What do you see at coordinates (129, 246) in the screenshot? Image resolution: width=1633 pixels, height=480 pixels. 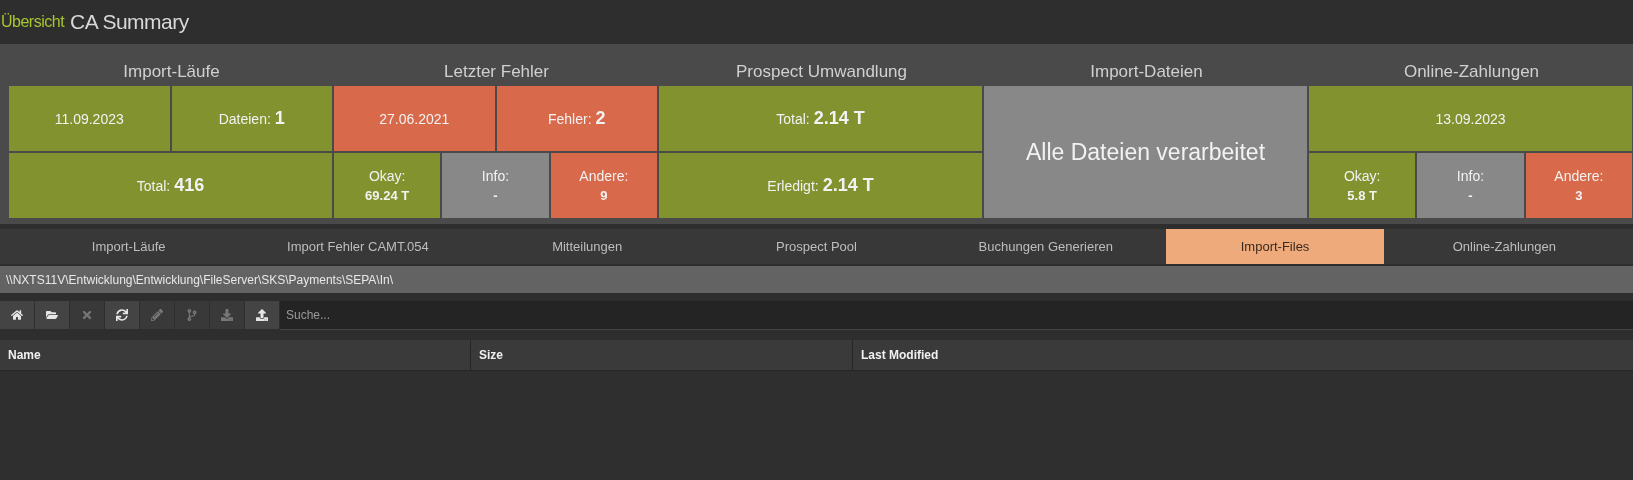 I see `tab: Import-Läufe` at bounding box center [129, 246].